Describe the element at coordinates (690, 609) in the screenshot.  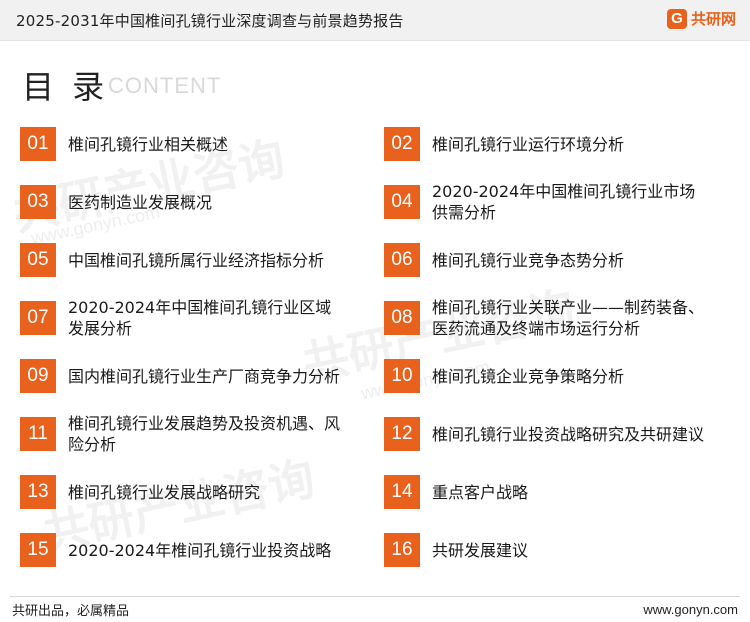
I see `footer-url: www.gonyn.com` at that location.